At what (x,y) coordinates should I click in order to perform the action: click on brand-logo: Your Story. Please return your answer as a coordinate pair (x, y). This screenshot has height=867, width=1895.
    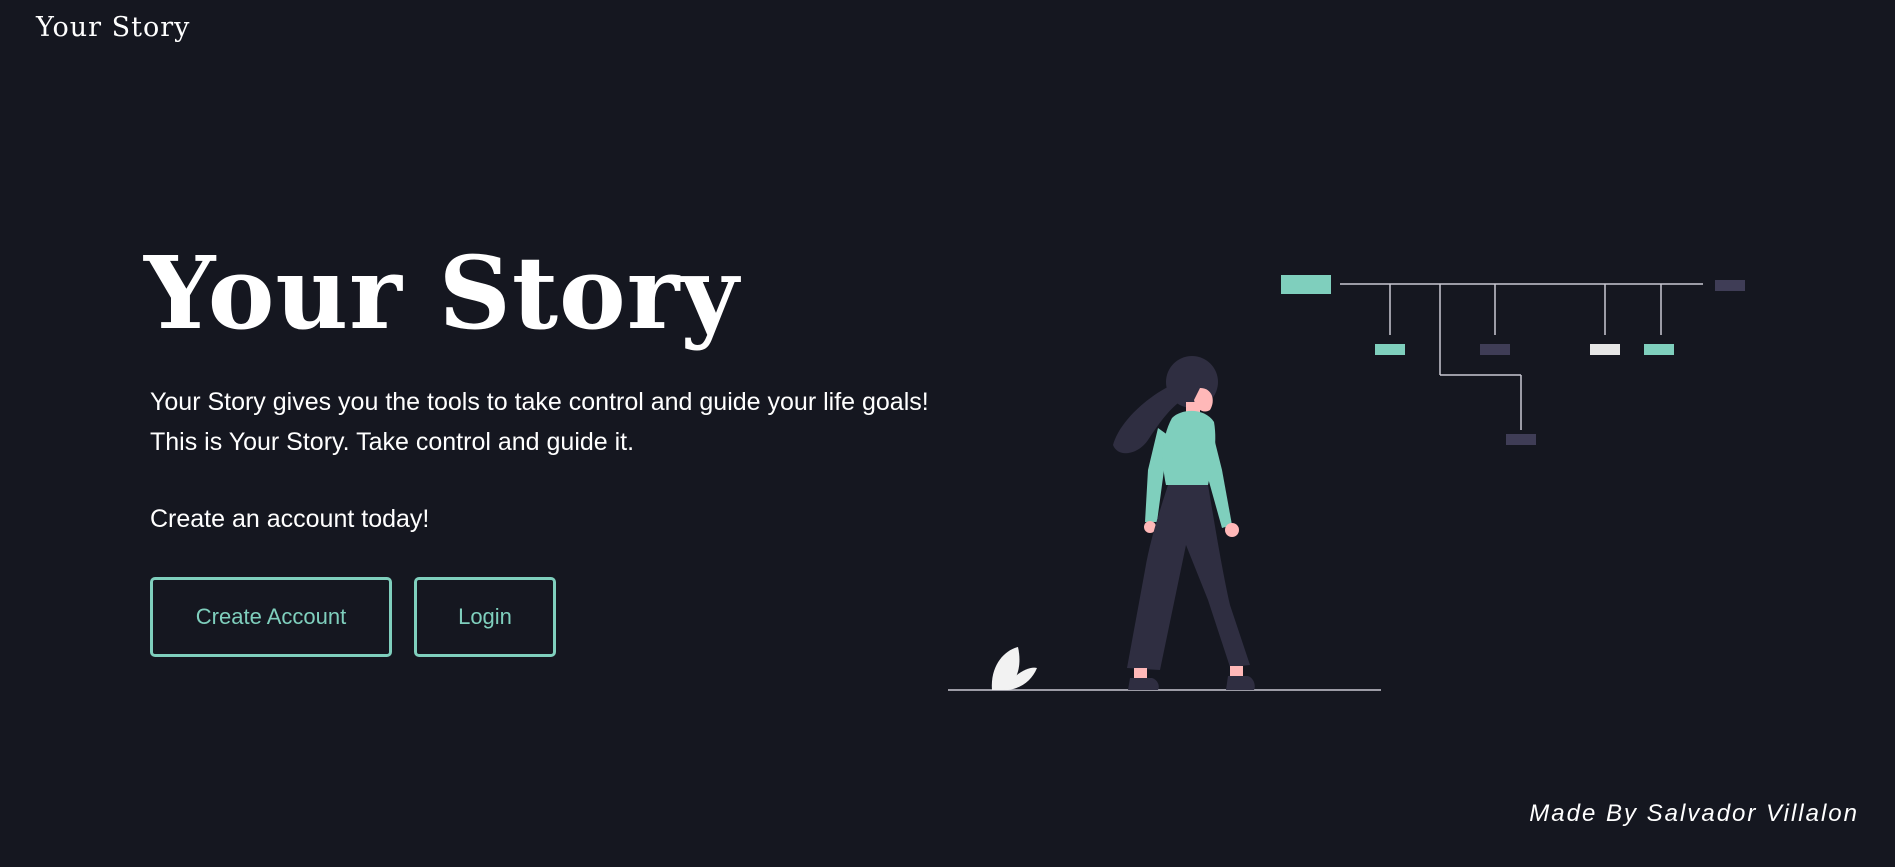
    Looking at the image, I should click on (113, 27).